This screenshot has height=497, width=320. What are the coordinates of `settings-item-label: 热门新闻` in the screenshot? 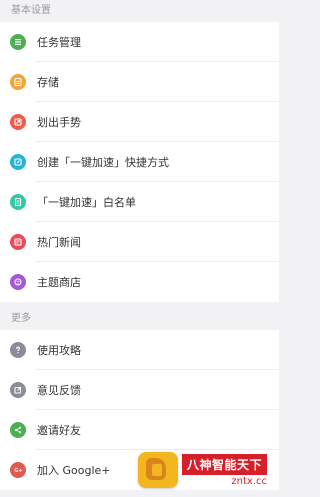 It's located at (59, 242).